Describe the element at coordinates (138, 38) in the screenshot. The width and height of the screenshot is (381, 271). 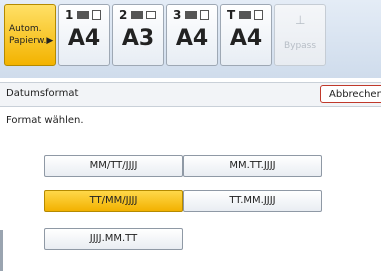
I see `tray-paper-size: A3` at that location.